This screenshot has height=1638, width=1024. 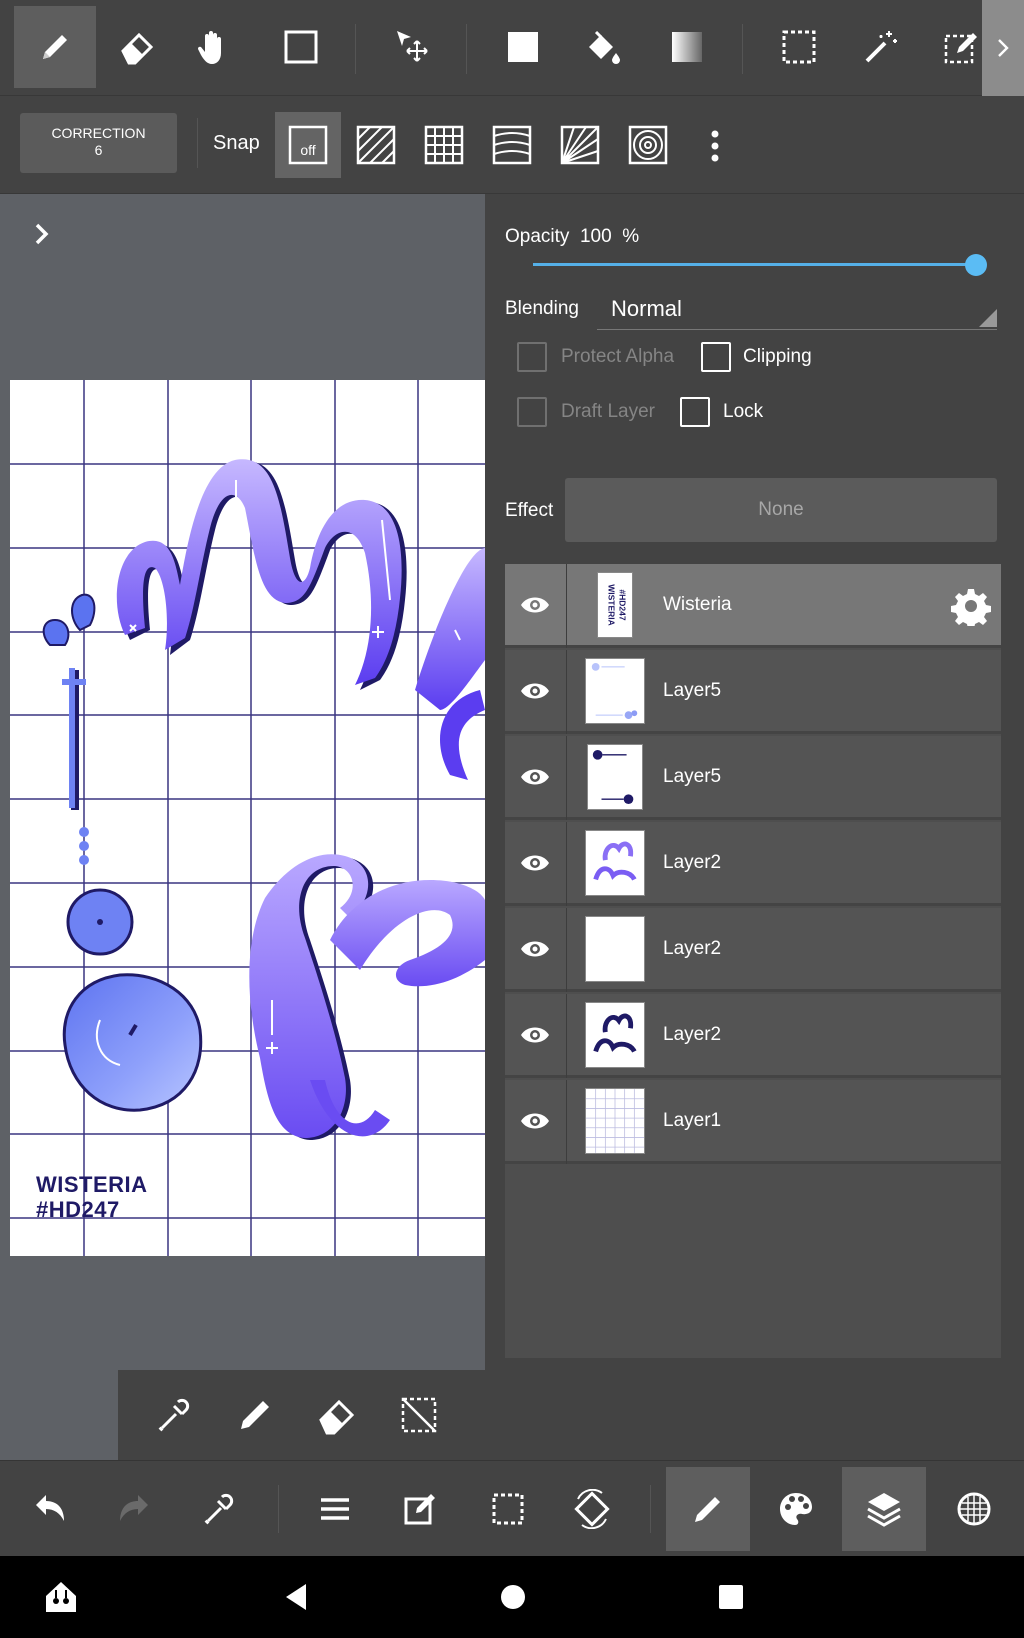 What do you see at coordinates (974, 1509) in the screenshot?
I see `material-panel-button` at bounding box center [974, 1509].